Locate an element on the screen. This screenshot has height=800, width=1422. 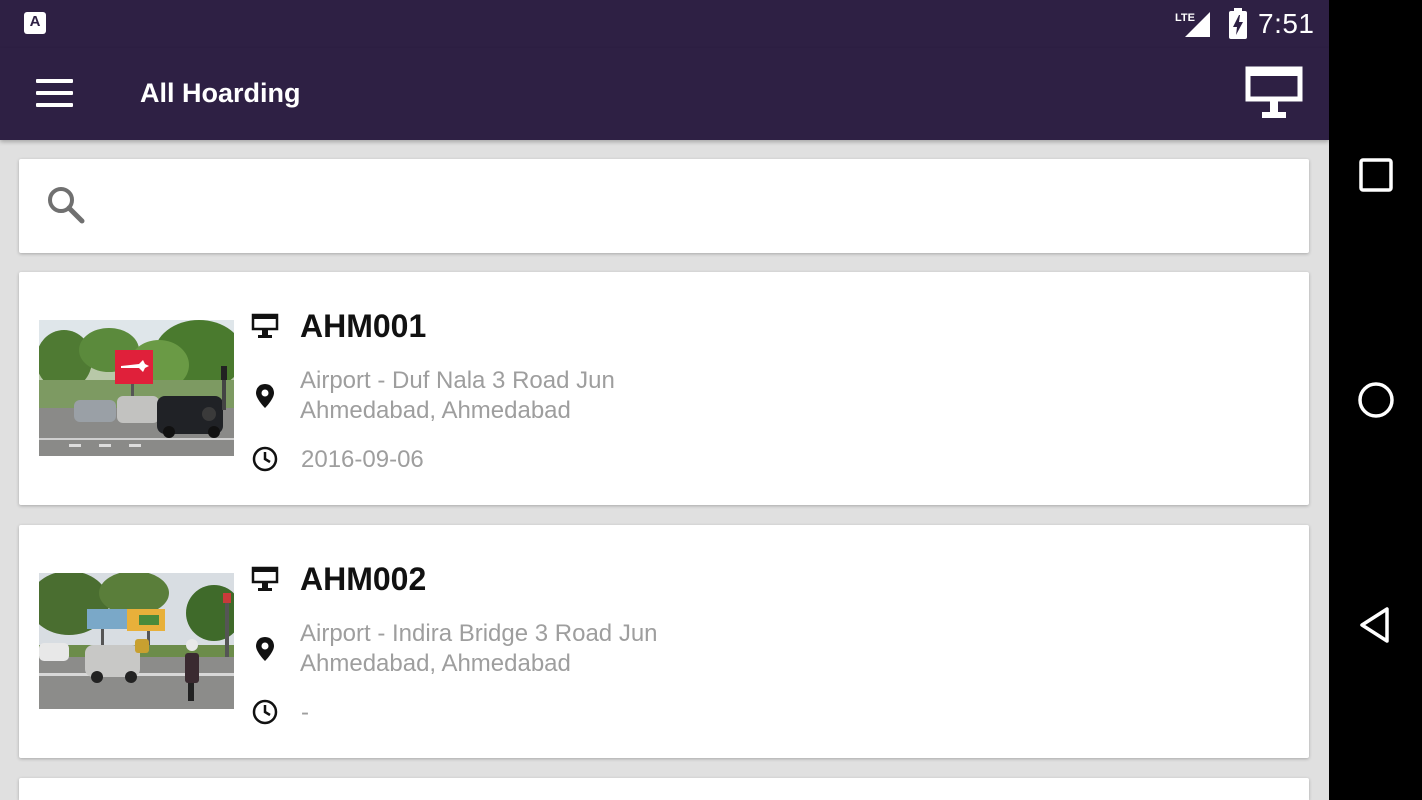
address-line-1: Airport - Indira Bridge 3 Road Jun is located at coordinates (479, 633).